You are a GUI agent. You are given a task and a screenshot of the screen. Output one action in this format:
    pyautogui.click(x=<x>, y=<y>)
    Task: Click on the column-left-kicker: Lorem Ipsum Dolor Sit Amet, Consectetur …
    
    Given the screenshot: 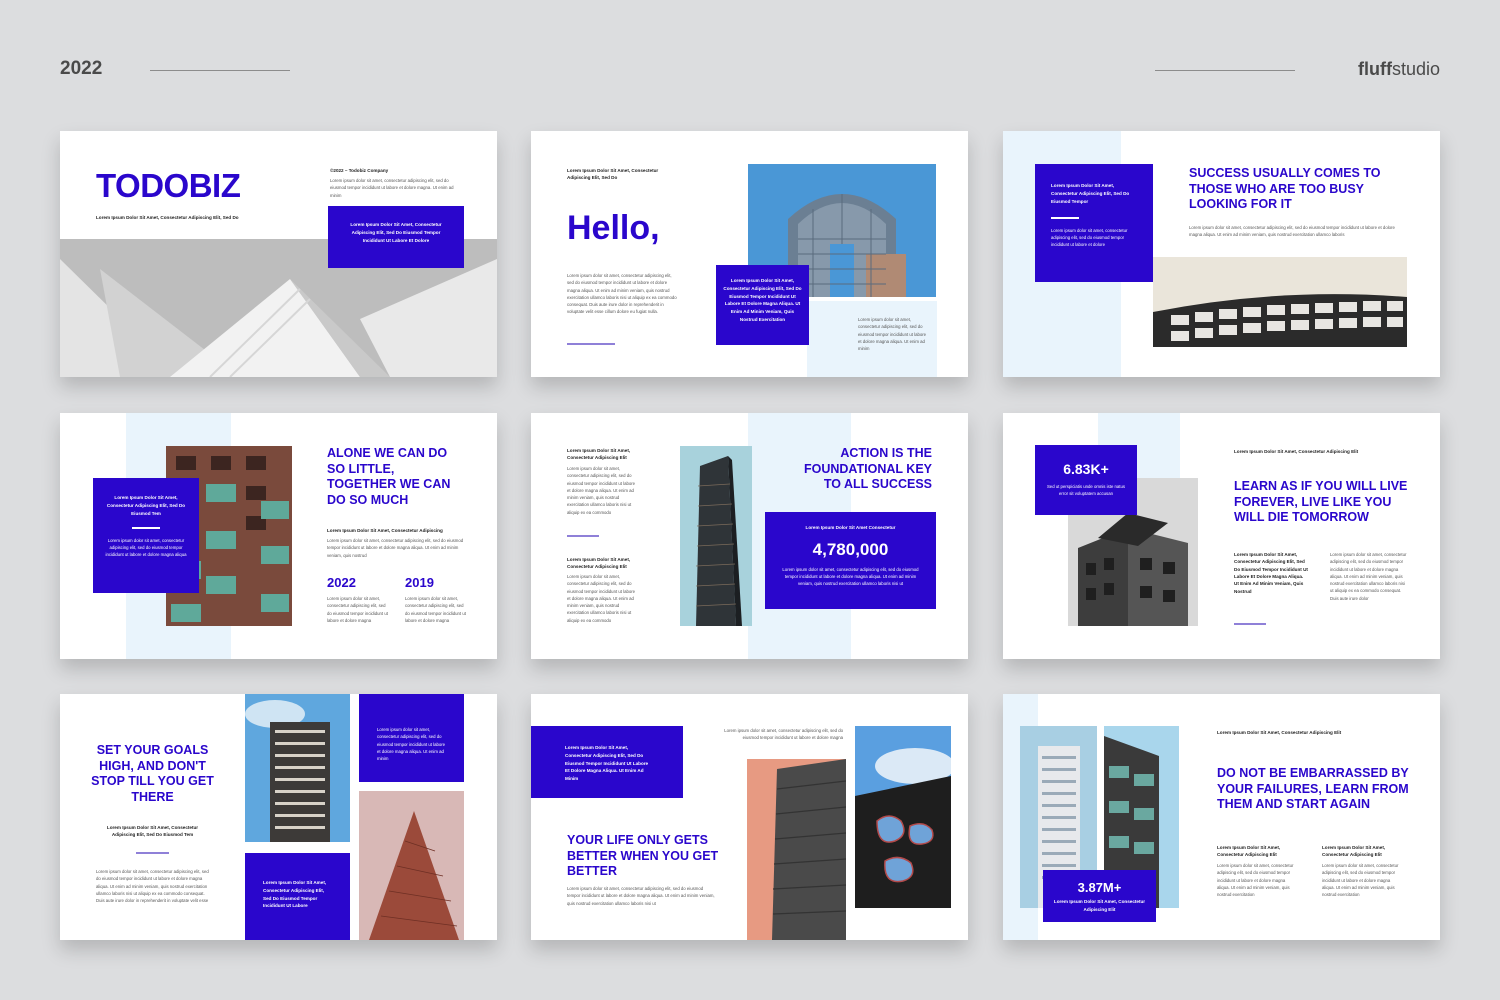 What is the action you would take?
    pyautogui.click(x=1249, y=851)
    